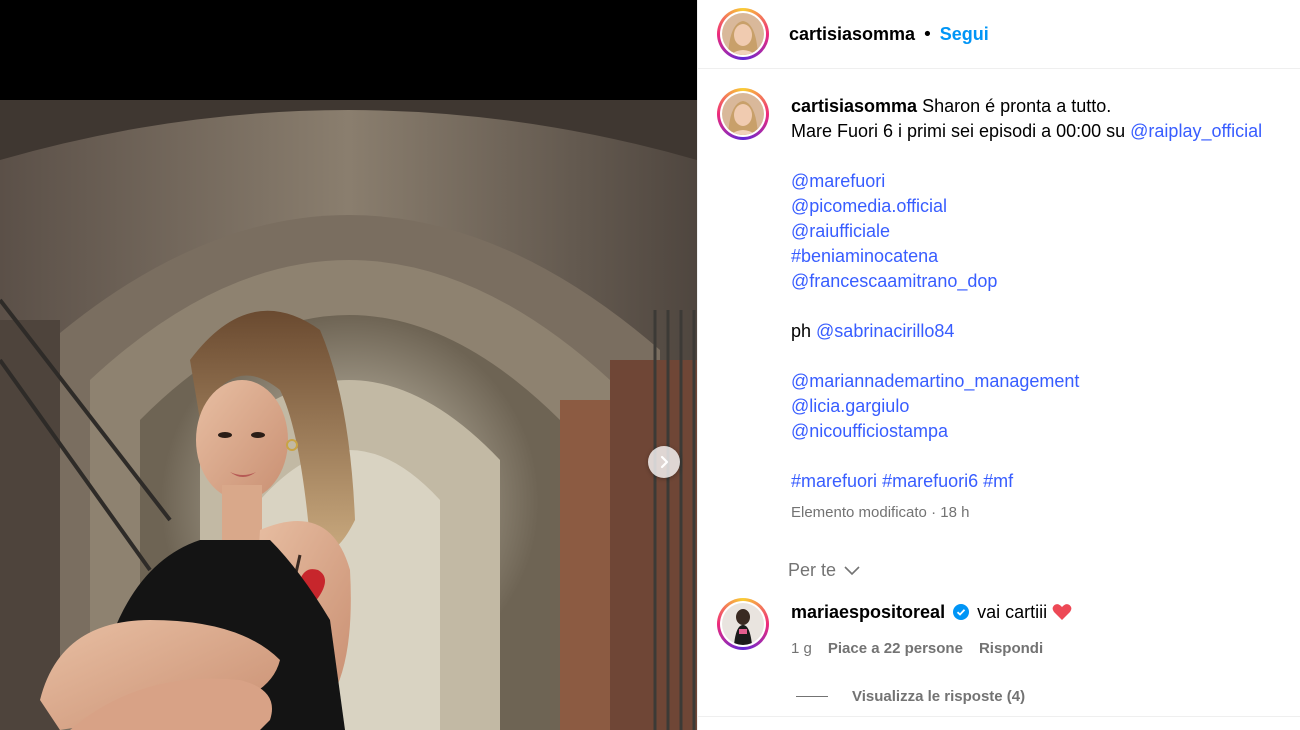  I want to click on chevron-right-icon, so click(664, 462).